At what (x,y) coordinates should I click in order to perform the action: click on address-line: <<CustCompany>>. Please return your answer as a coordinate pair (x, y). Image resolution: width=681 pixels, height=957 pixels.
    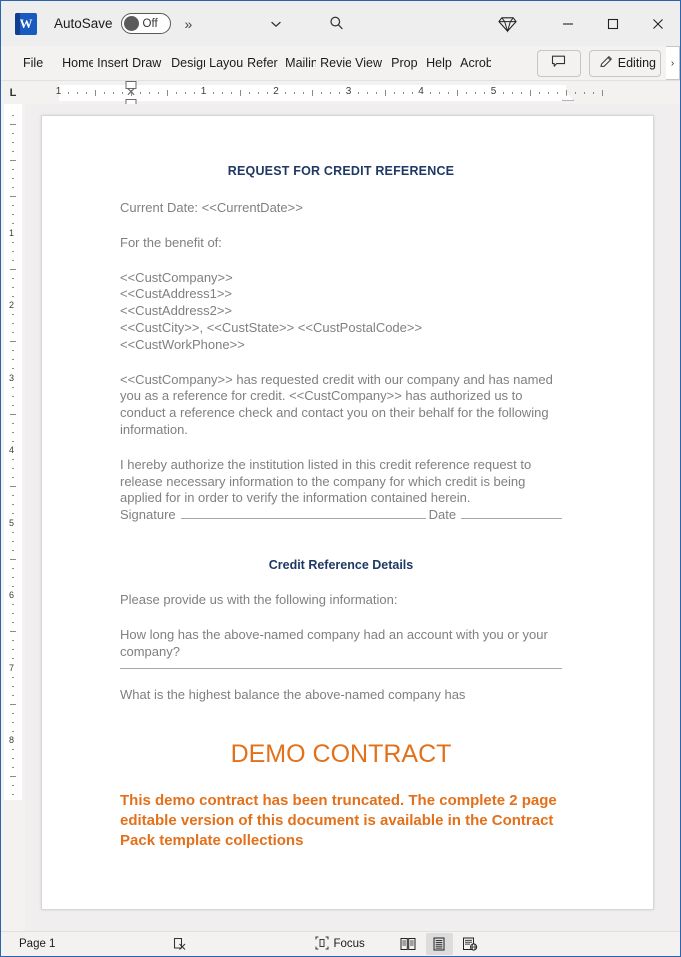
    Looking at the image, I should click on (176, 277).